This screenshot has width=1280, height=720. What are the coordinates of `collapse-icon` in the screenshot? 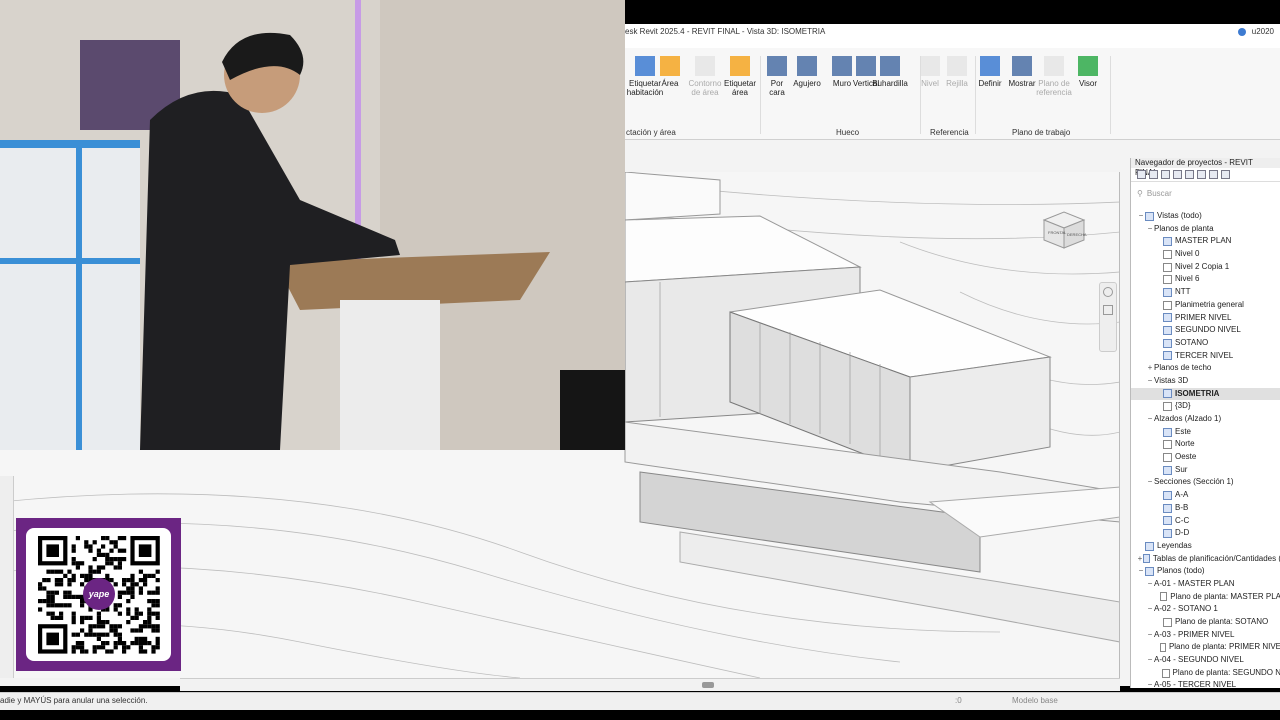 It's located at (1201, 174).